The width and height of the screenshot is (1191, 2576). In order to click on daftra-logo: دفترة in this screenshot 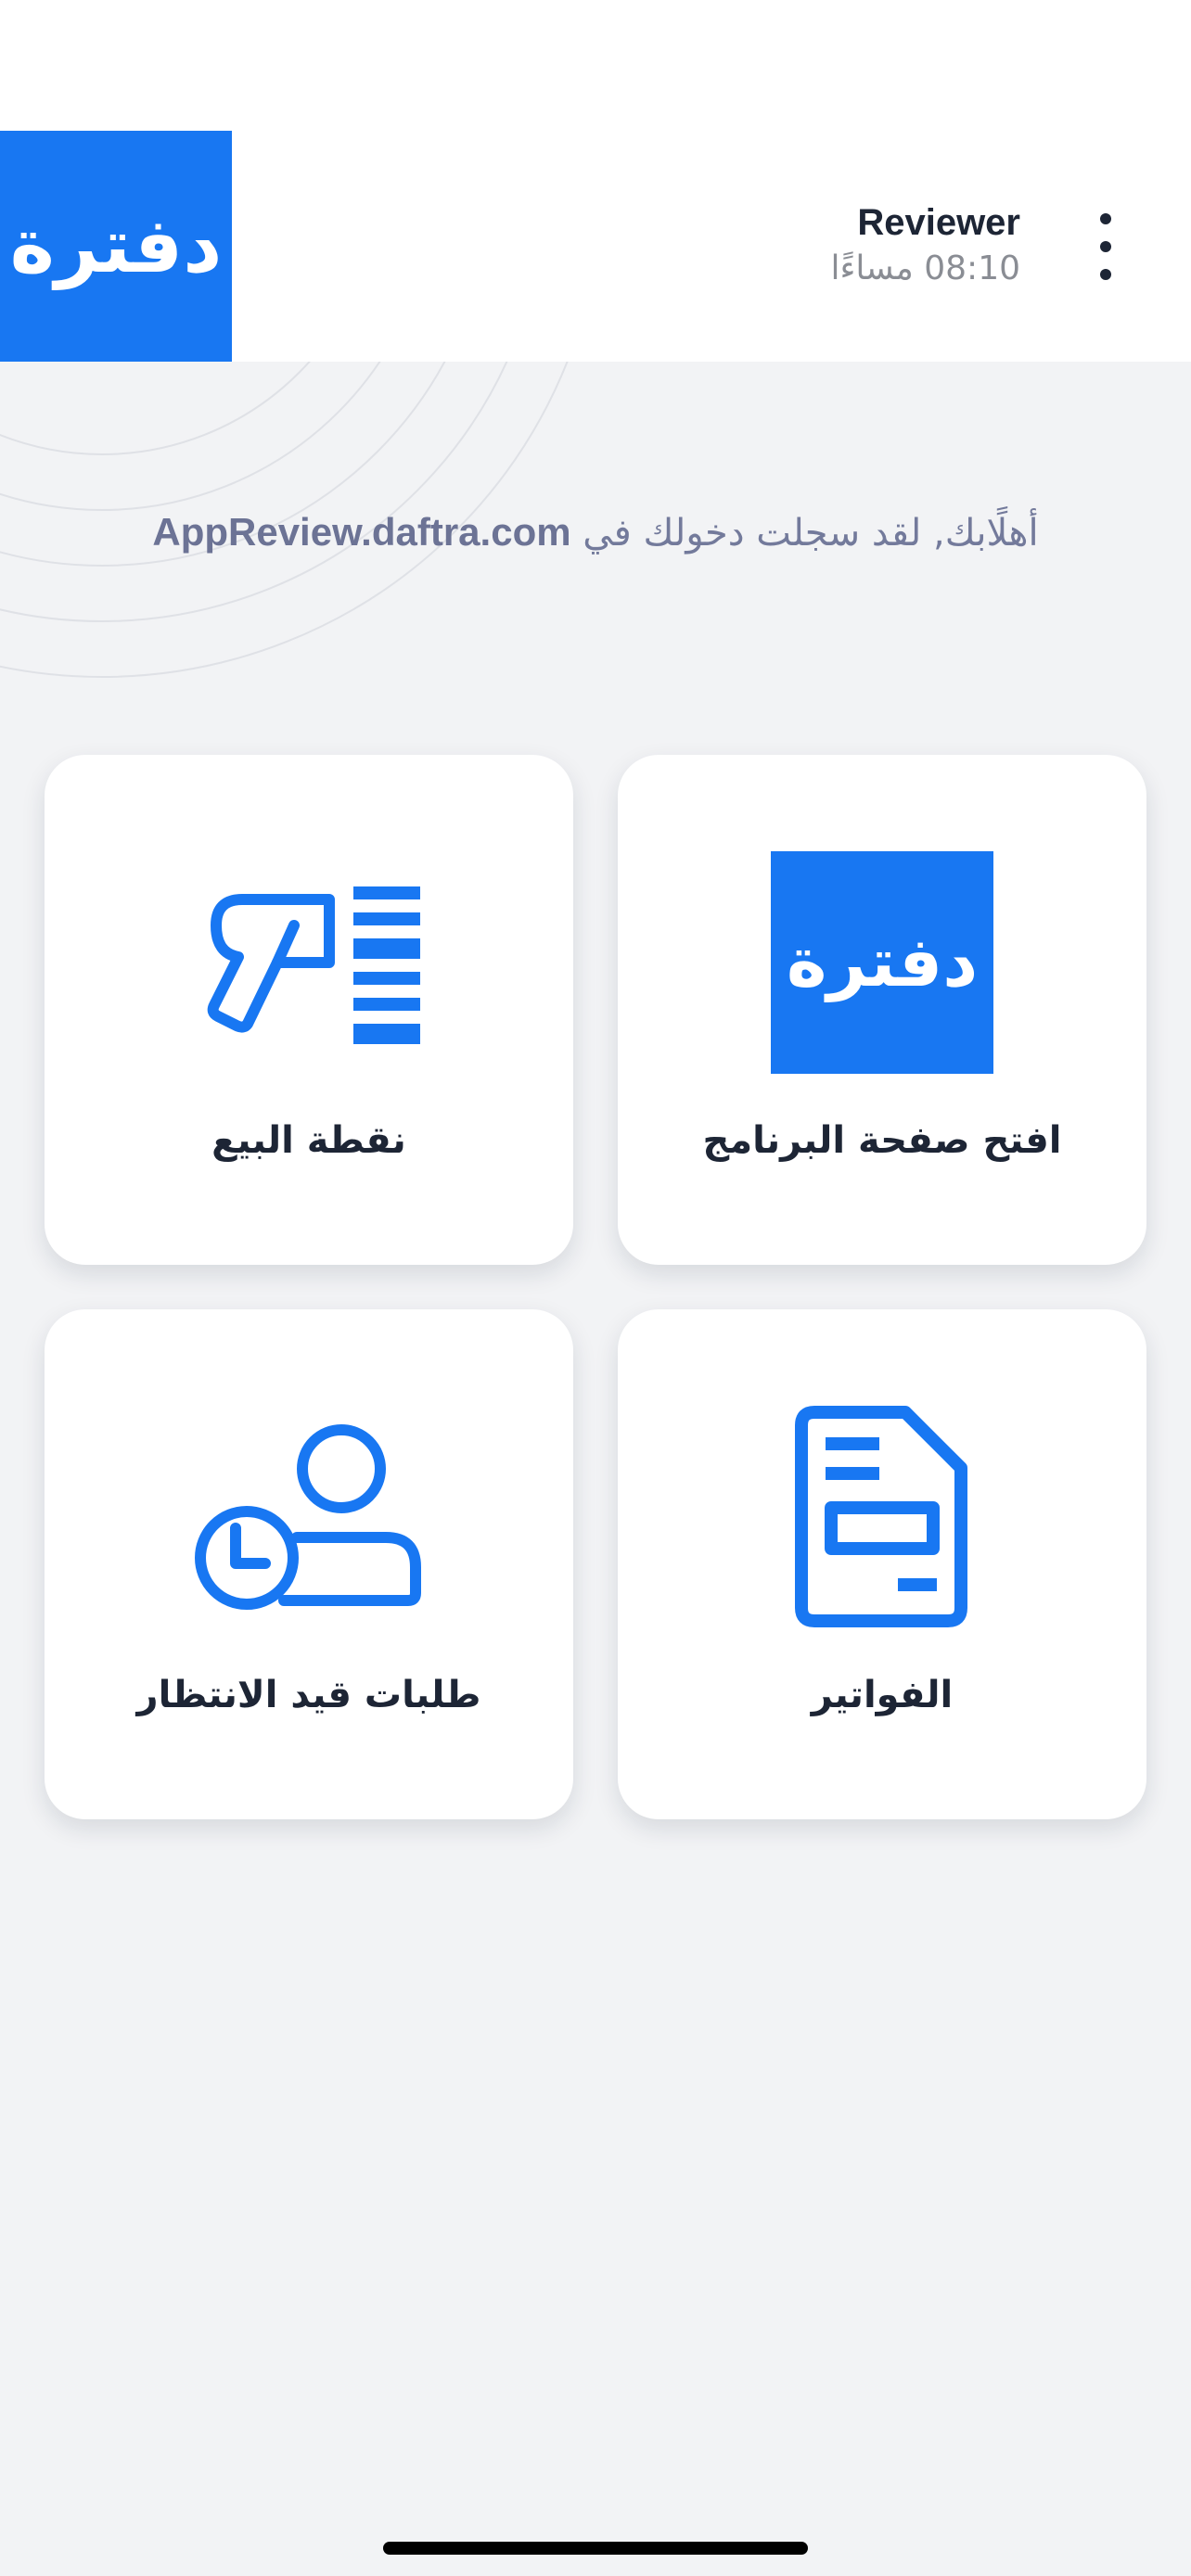, I will do `click(882, 963)`.